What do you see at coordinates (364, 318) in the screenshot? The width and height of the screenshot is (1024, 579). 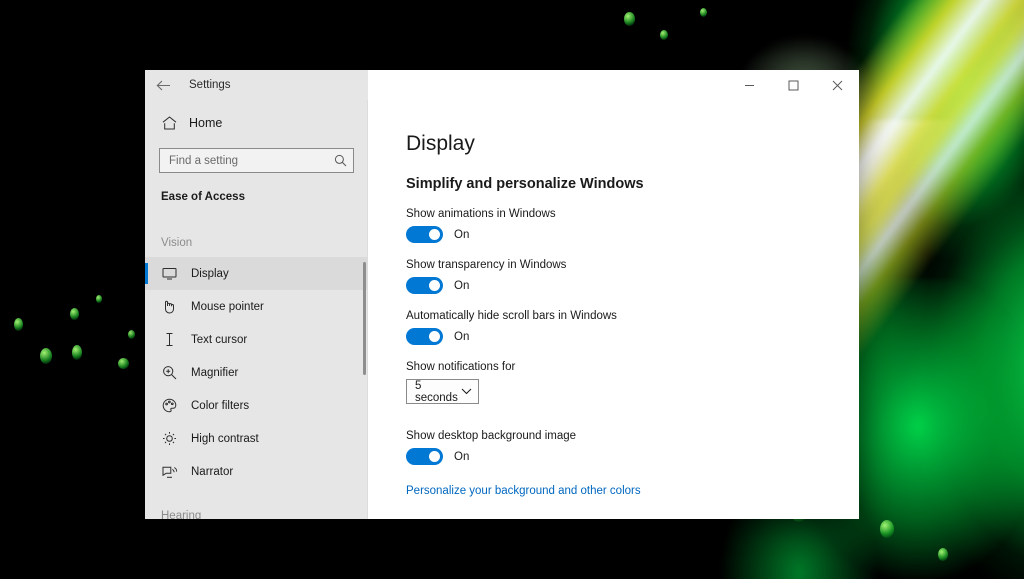 I see `sidebar-scrollbar` at bounding box center [364, 318].